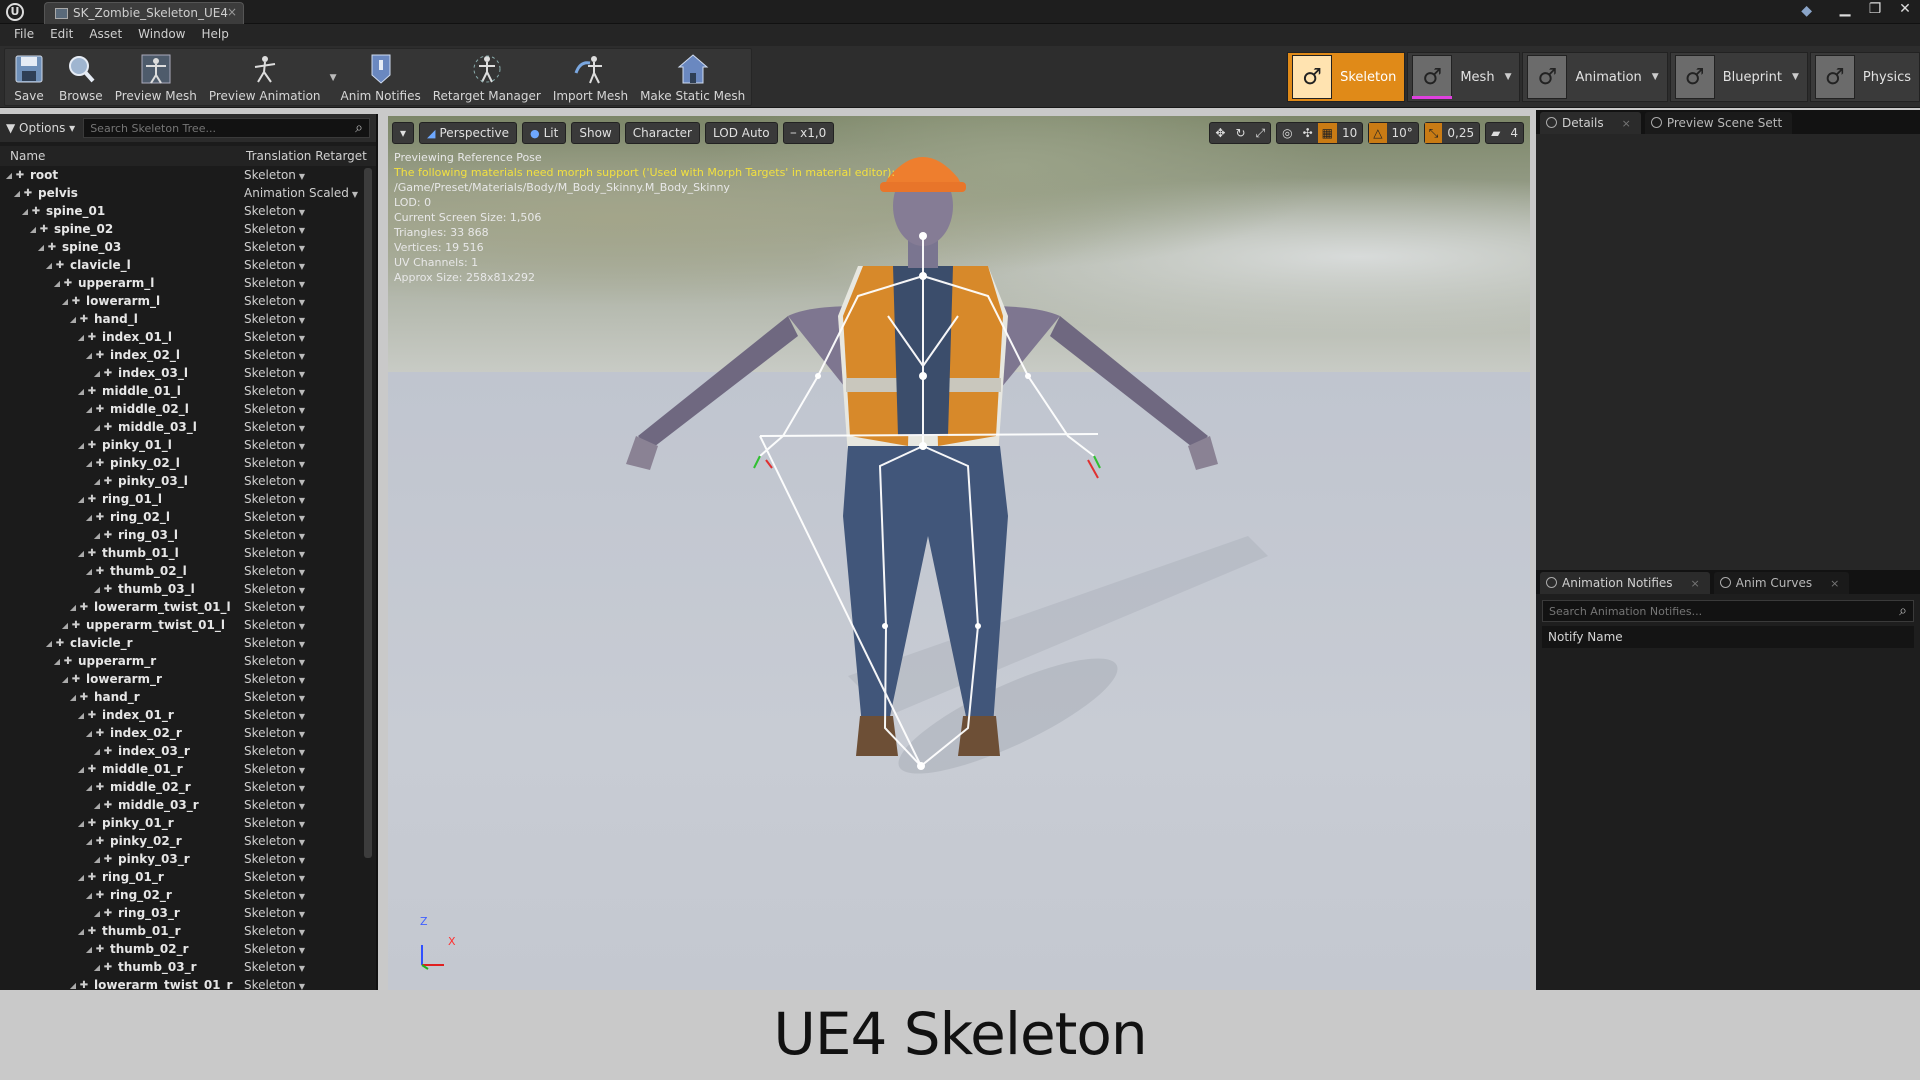  I want to click on translate-icon: ✥, so click(1220, 133).